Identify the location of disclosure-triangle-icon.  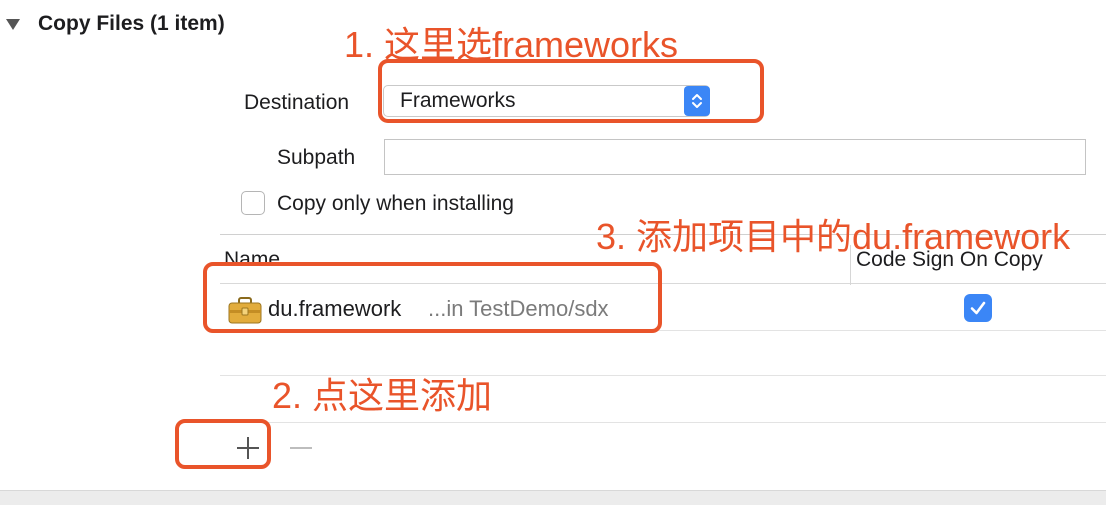
(13, 24).